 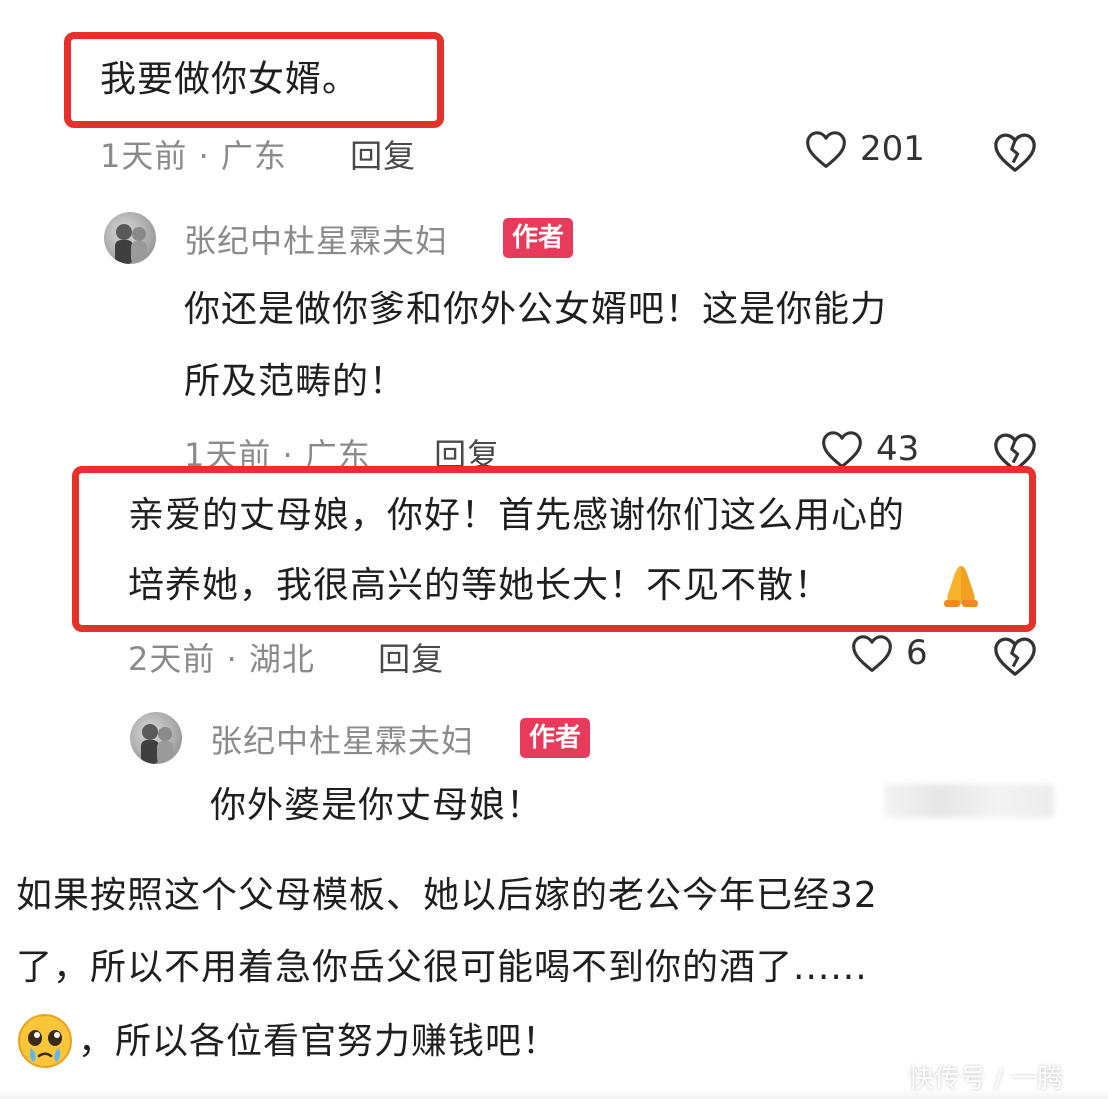 I want to click on comment-1-reply-button: 回复, so click(x=383, y=156).